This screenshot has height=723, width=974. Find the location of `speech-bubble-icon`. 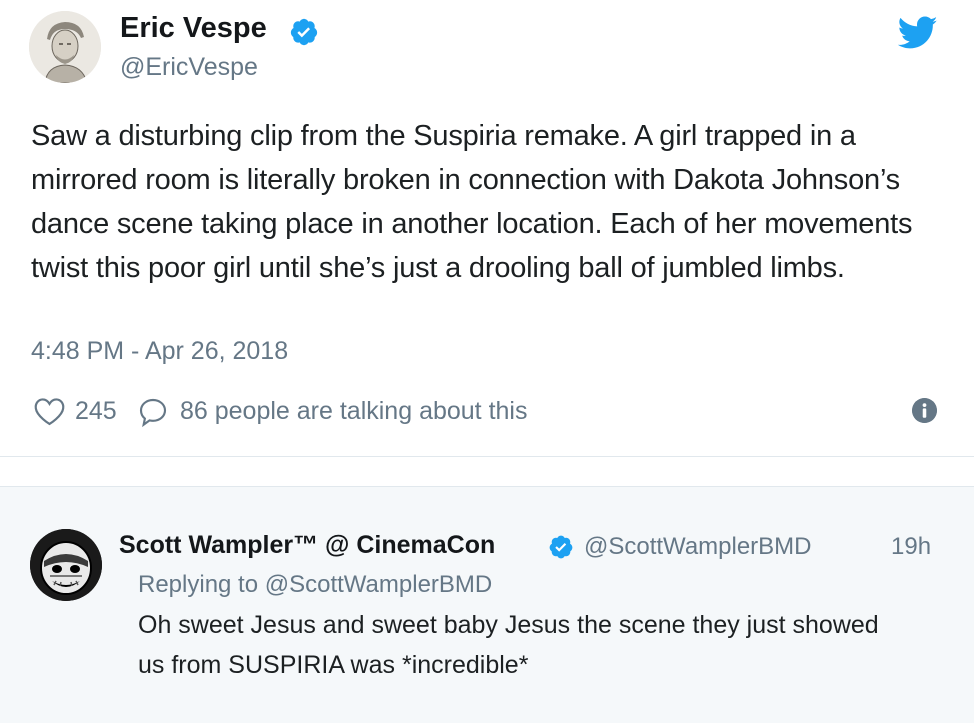

speech-bubble-icon is located at coordinates (153, 412).